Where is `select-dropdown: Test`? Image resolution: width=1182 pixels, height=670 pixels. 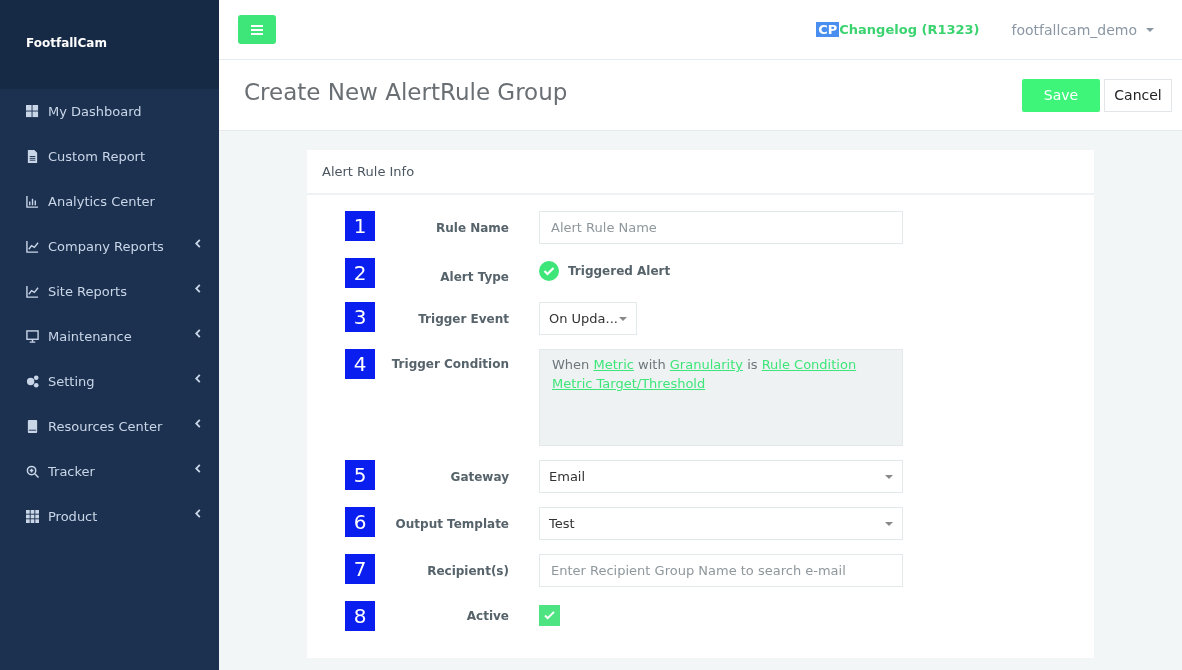 select-dropdown: Test is located at coordinates (721, 523).